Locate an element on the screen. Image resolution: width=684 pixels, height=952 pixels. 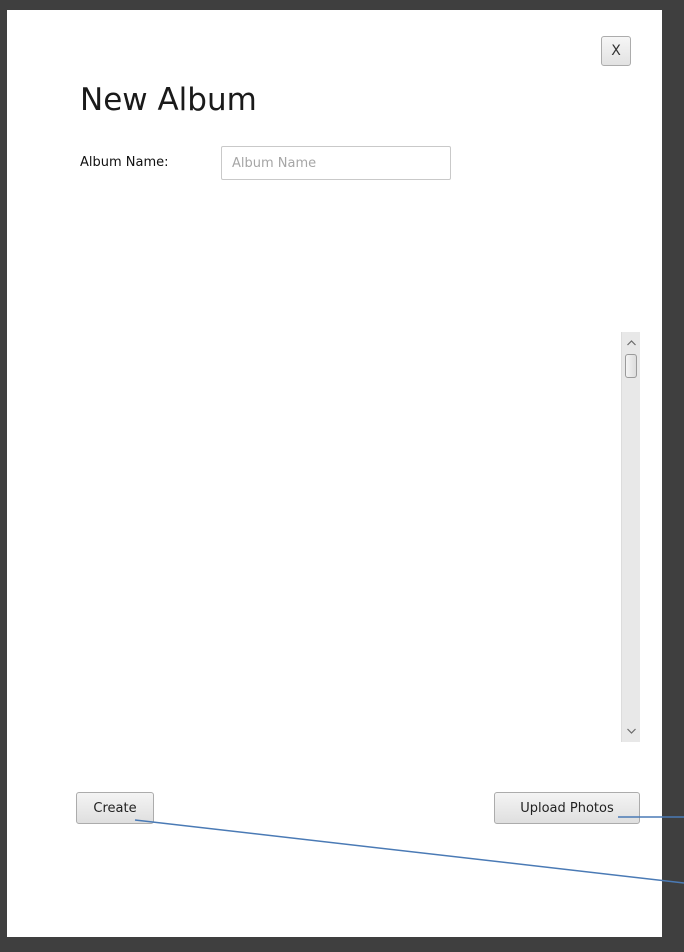
dialog-title: New Album is located at coordinates (168, 100).